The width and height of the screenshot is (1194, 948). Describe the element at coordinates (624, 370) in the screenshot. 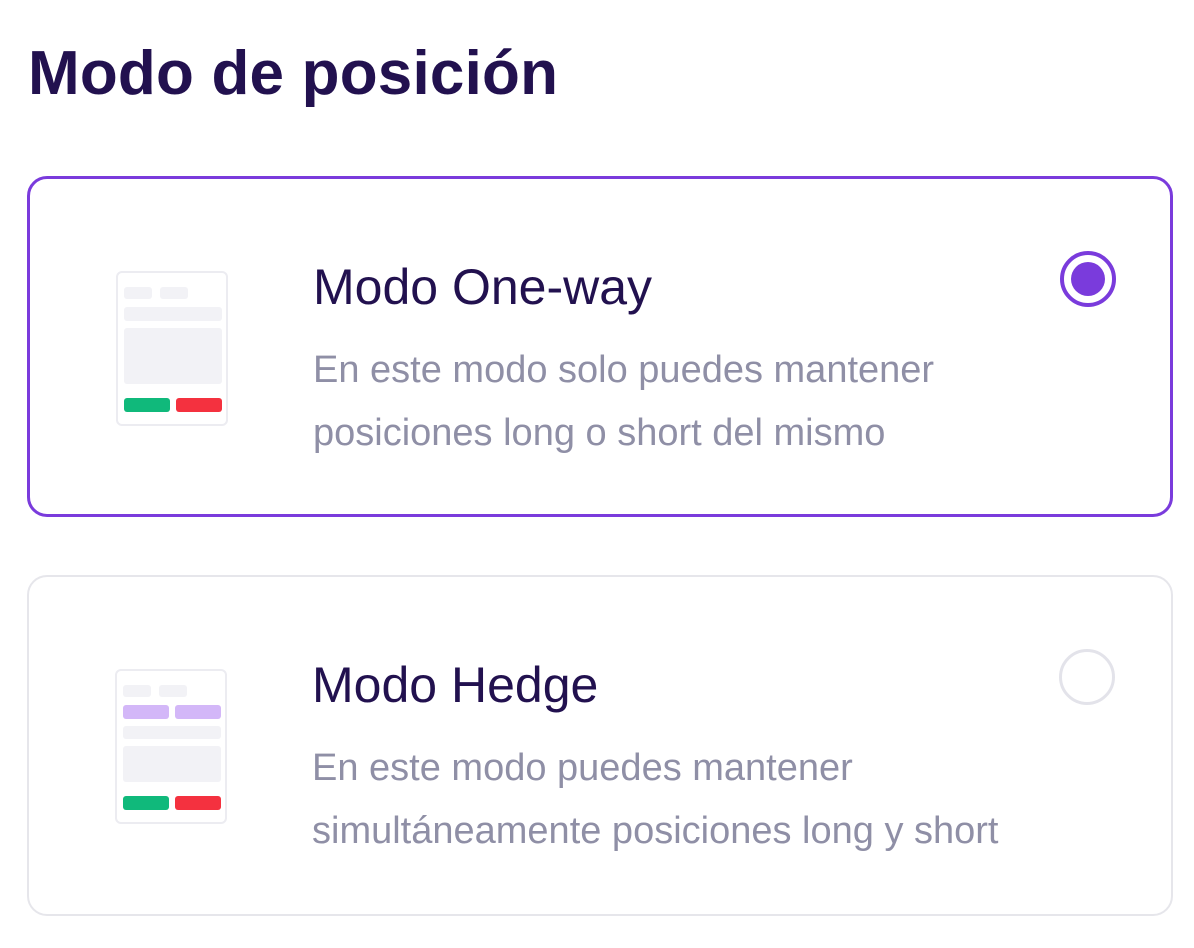

I see `option-description-line: En este modo solo puedes mantener` at that location.